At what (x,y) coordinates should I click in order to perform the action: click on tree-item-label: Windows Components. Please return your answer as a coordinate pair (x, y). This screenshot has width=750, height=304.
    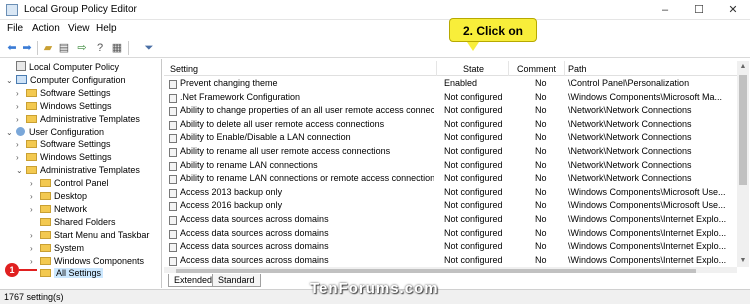
    Looking at the image, I should click on (99, 260).